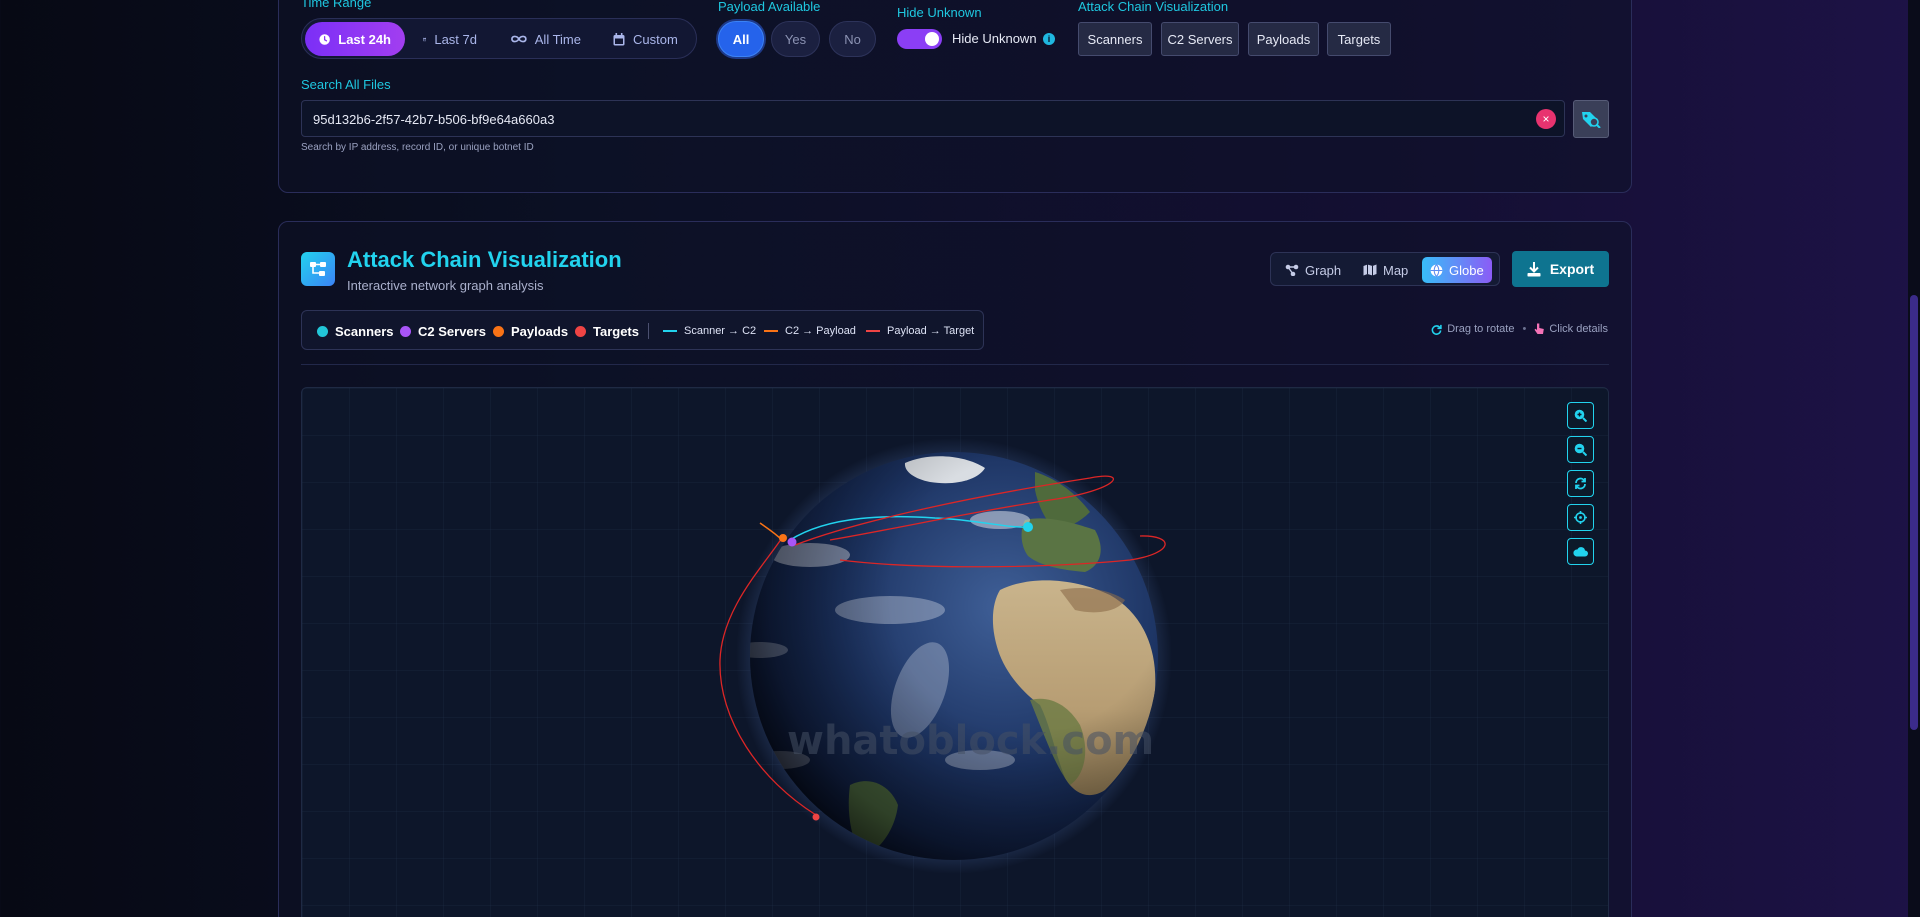 This screenshot has width=1920, height=917. Describe the element at coordinates (971, 741) in the screenshot. I see `watermark: whatoblock.com` at that location.